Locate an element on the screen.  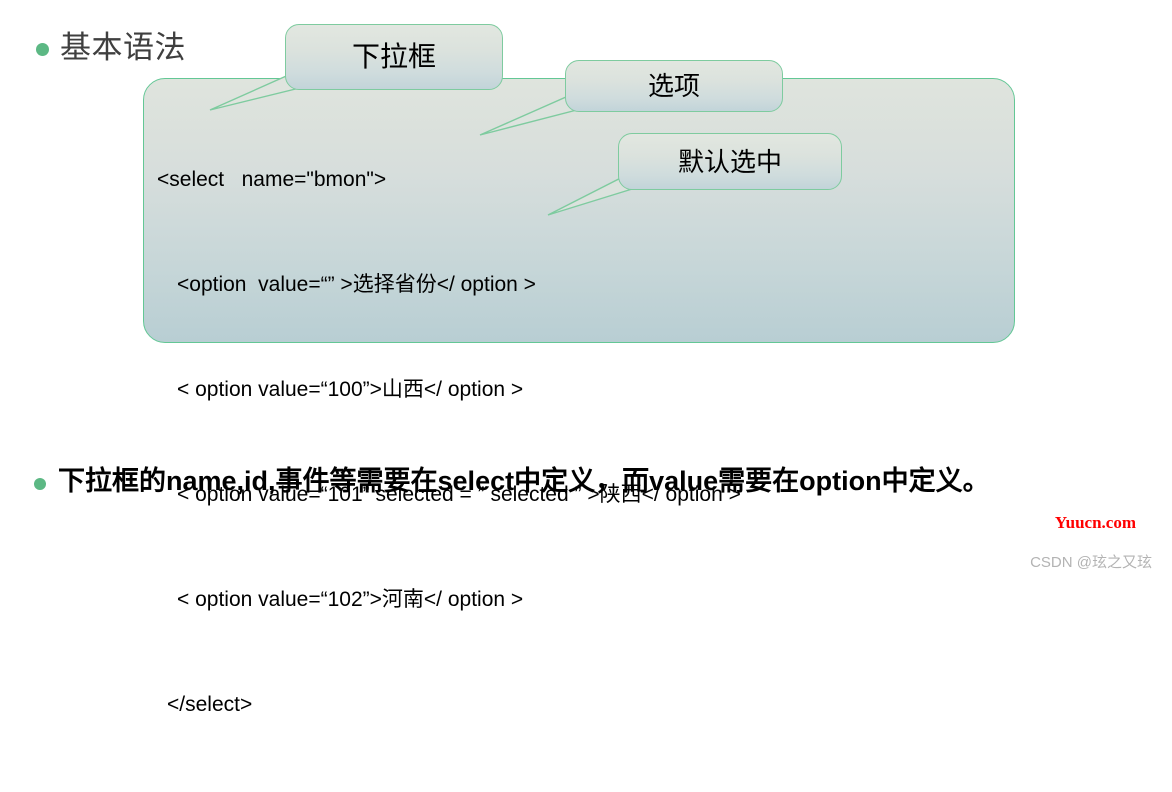
callout-label: 选项 is located at coordinates (673, 86).